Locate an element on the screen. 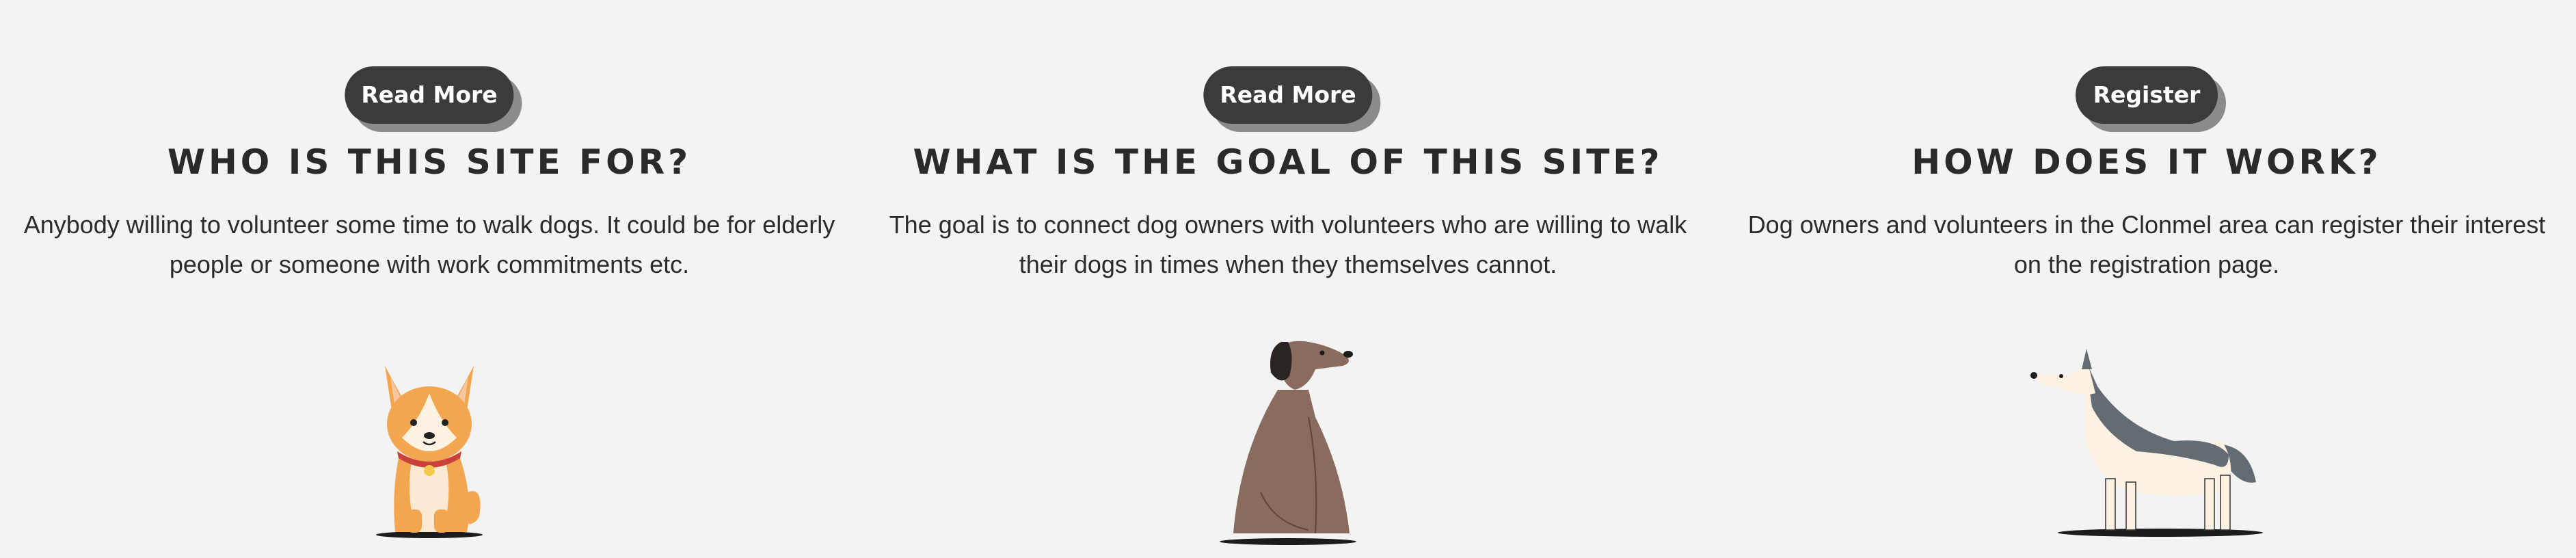 This screenshot has width=2576, height=558. husky-dog-illustration is located at coordinates (2146, 443).